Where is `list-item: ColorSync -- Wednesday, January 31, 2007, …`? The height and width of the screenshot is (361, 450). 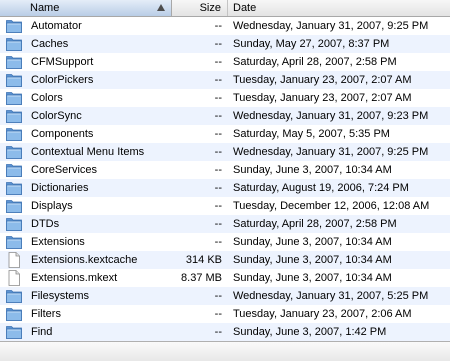 list-item: ColorSync -- Wednesday, January 31, 2007, … is located at coordinates (225, 116).